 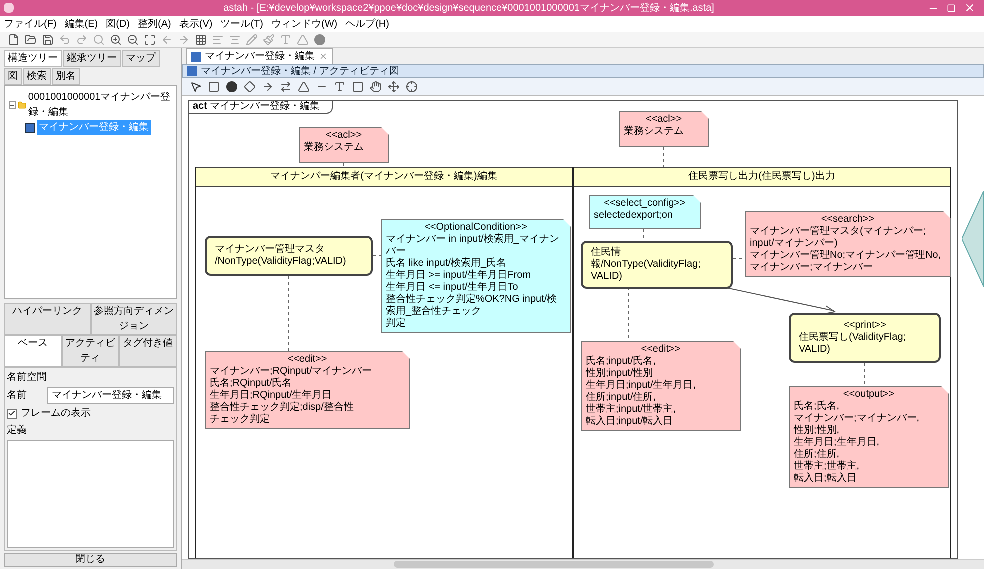 What do you see at coordinates (37, 76) in the screenshot?
I see `panel-tab: 検索` at bounding box center [37, 76].